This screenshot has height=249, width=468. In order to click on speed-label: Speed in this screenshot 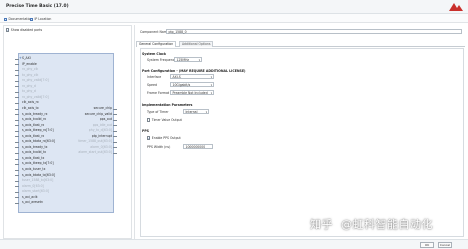, I will do `click(152, 85)`.